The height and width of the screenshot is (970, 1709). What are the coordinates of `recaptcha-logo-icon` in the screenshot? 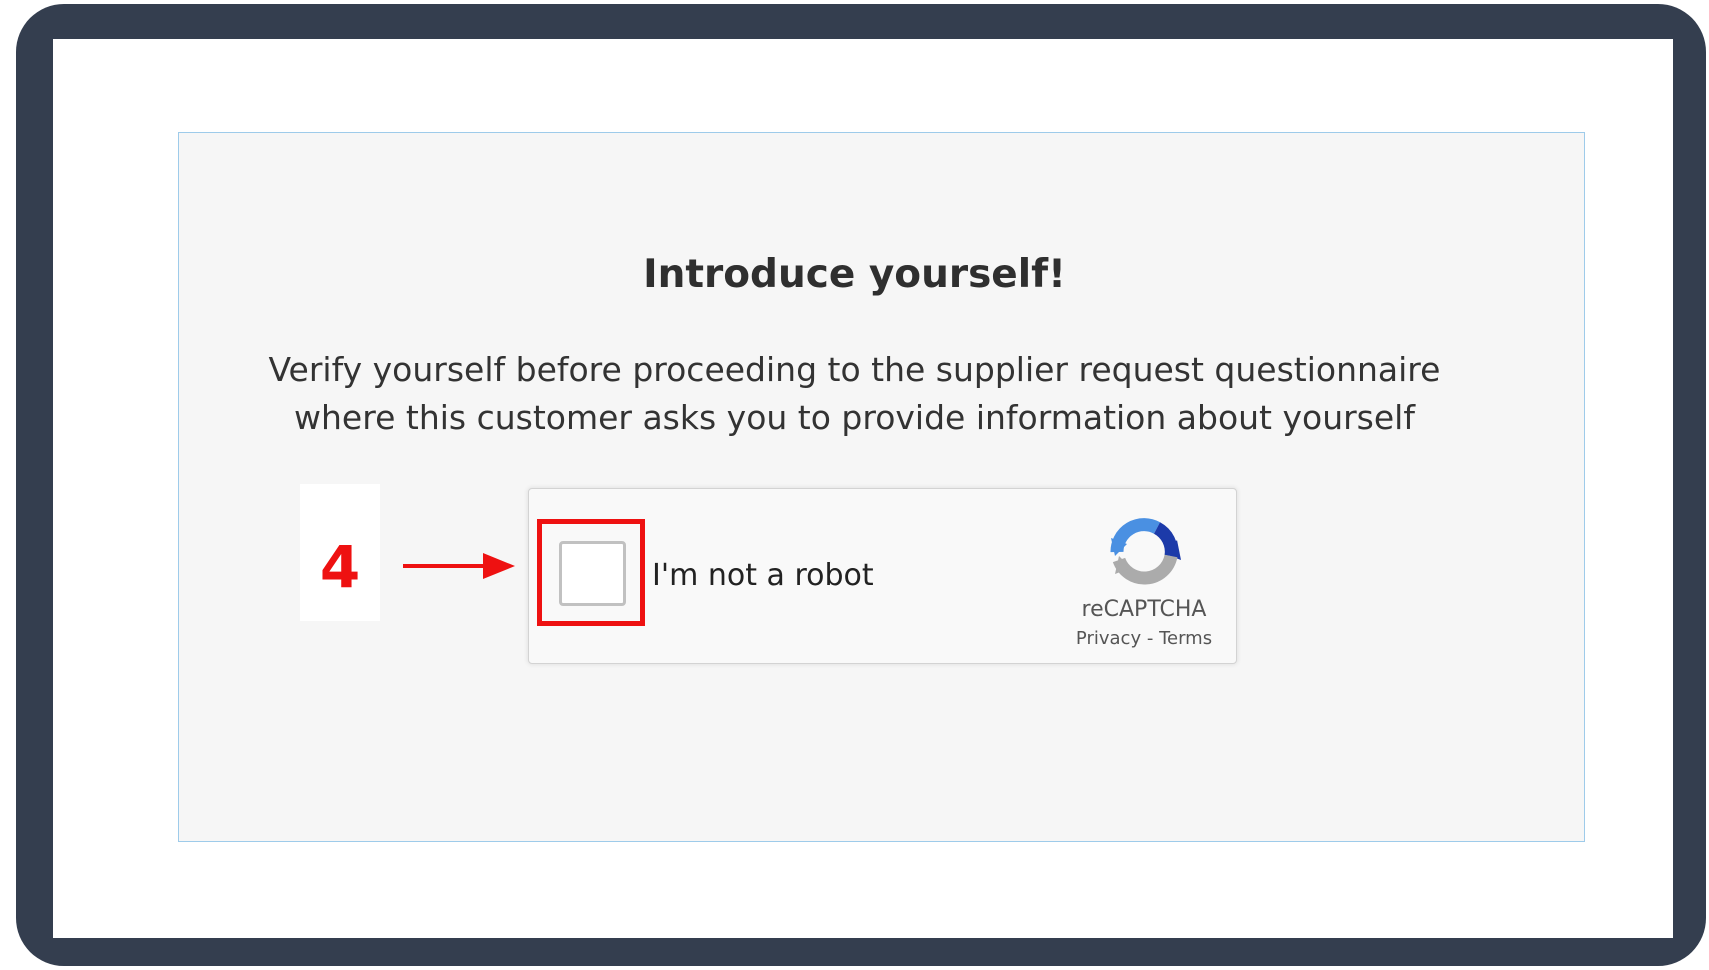 It's located at (1145, 551).